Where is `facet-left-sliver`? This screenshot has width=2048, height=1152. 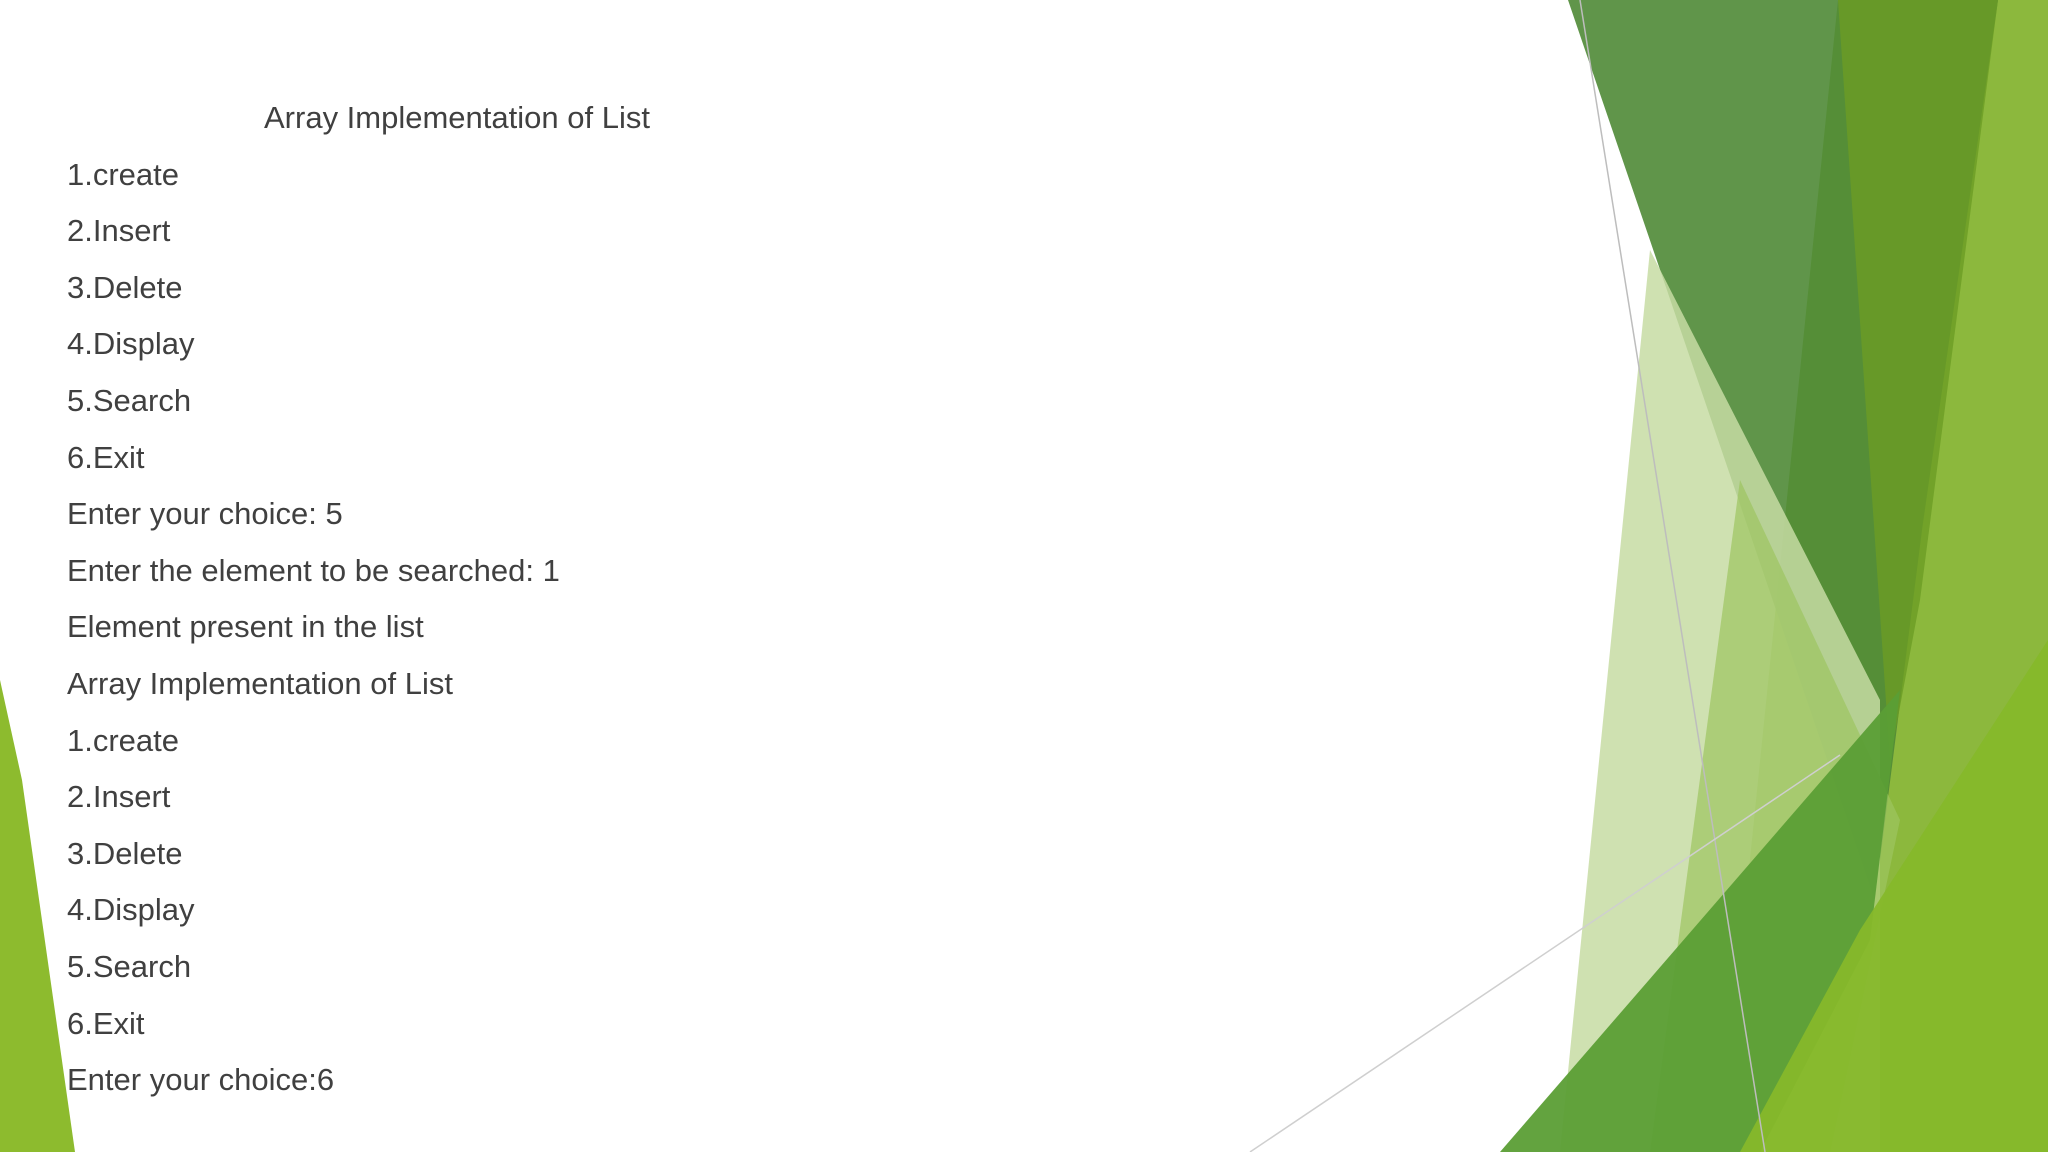
facet-left-sliver is located at coordinates (37, 916).